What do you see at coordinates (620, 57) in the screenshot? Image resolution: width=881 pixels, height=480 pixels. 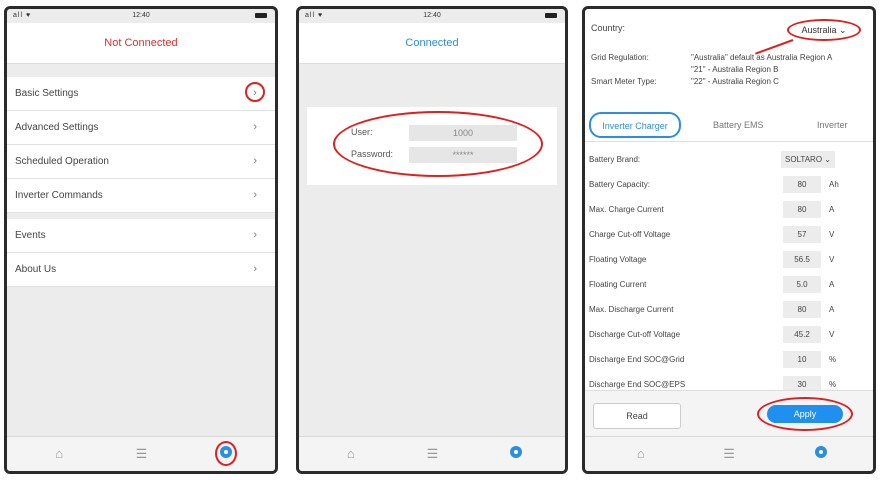 I see `grid-regulation-label: Grid Regulation:` at bounding box center [620, 57].